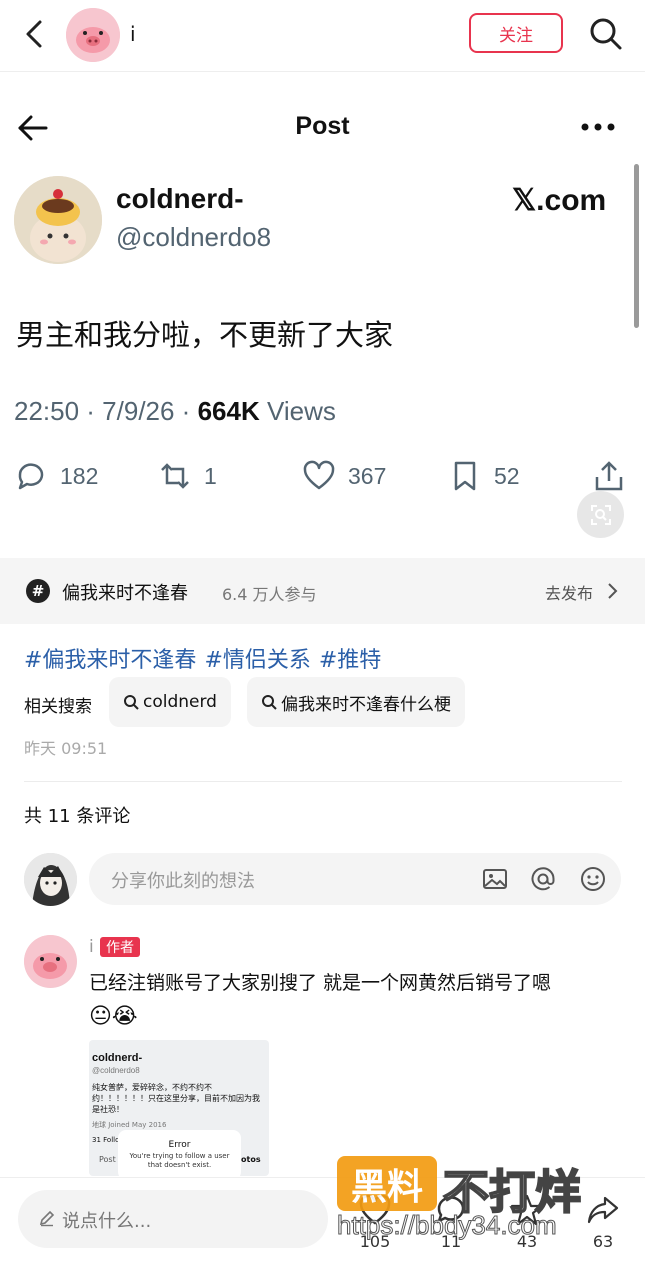  I want to click on post-header: Post, so click(322, 128).